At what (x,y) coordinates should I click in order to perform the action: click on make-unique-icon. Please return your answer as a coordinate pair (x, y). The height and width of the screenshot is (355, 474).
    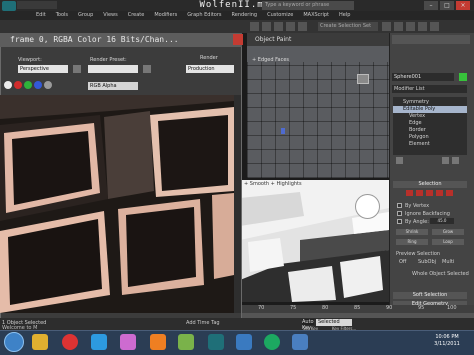
    Looking at the image, I should click on (445, 160).